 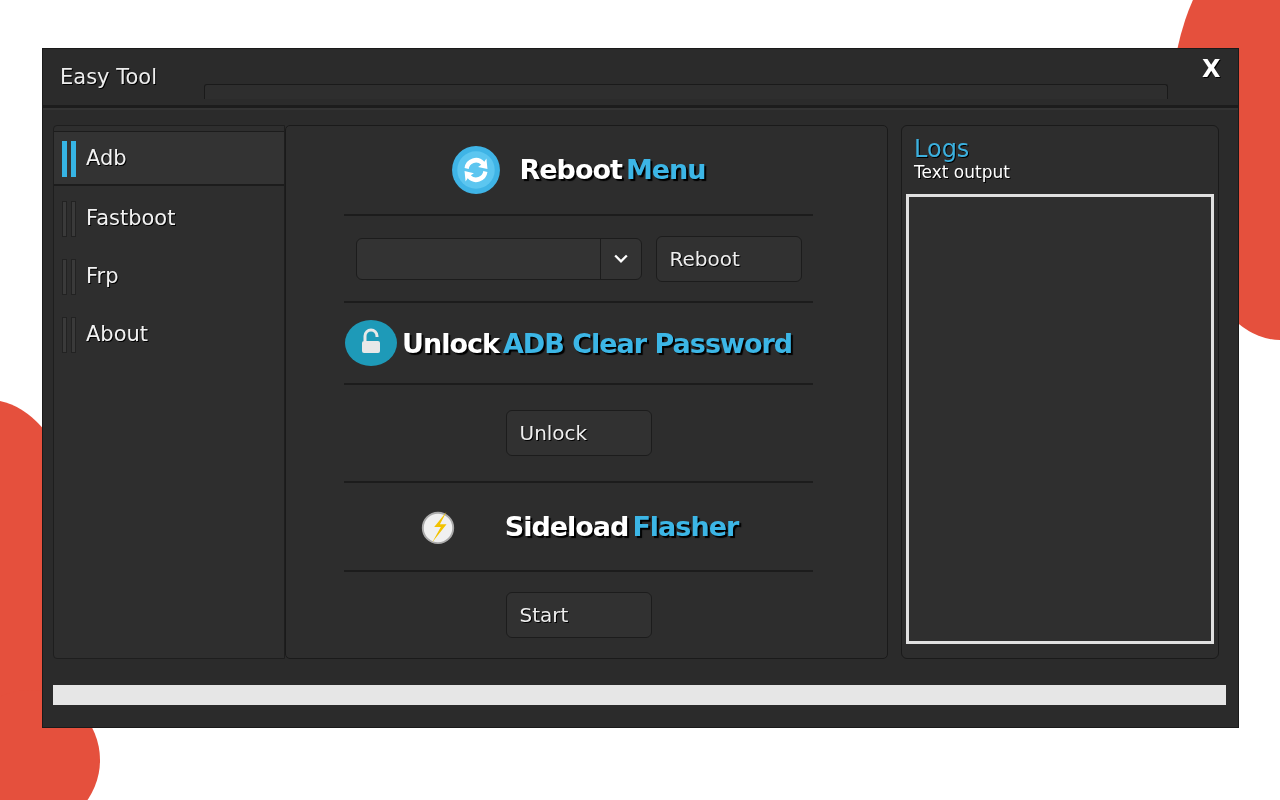 I want to click on logs-title: Logs, so click(x=942, y=149).